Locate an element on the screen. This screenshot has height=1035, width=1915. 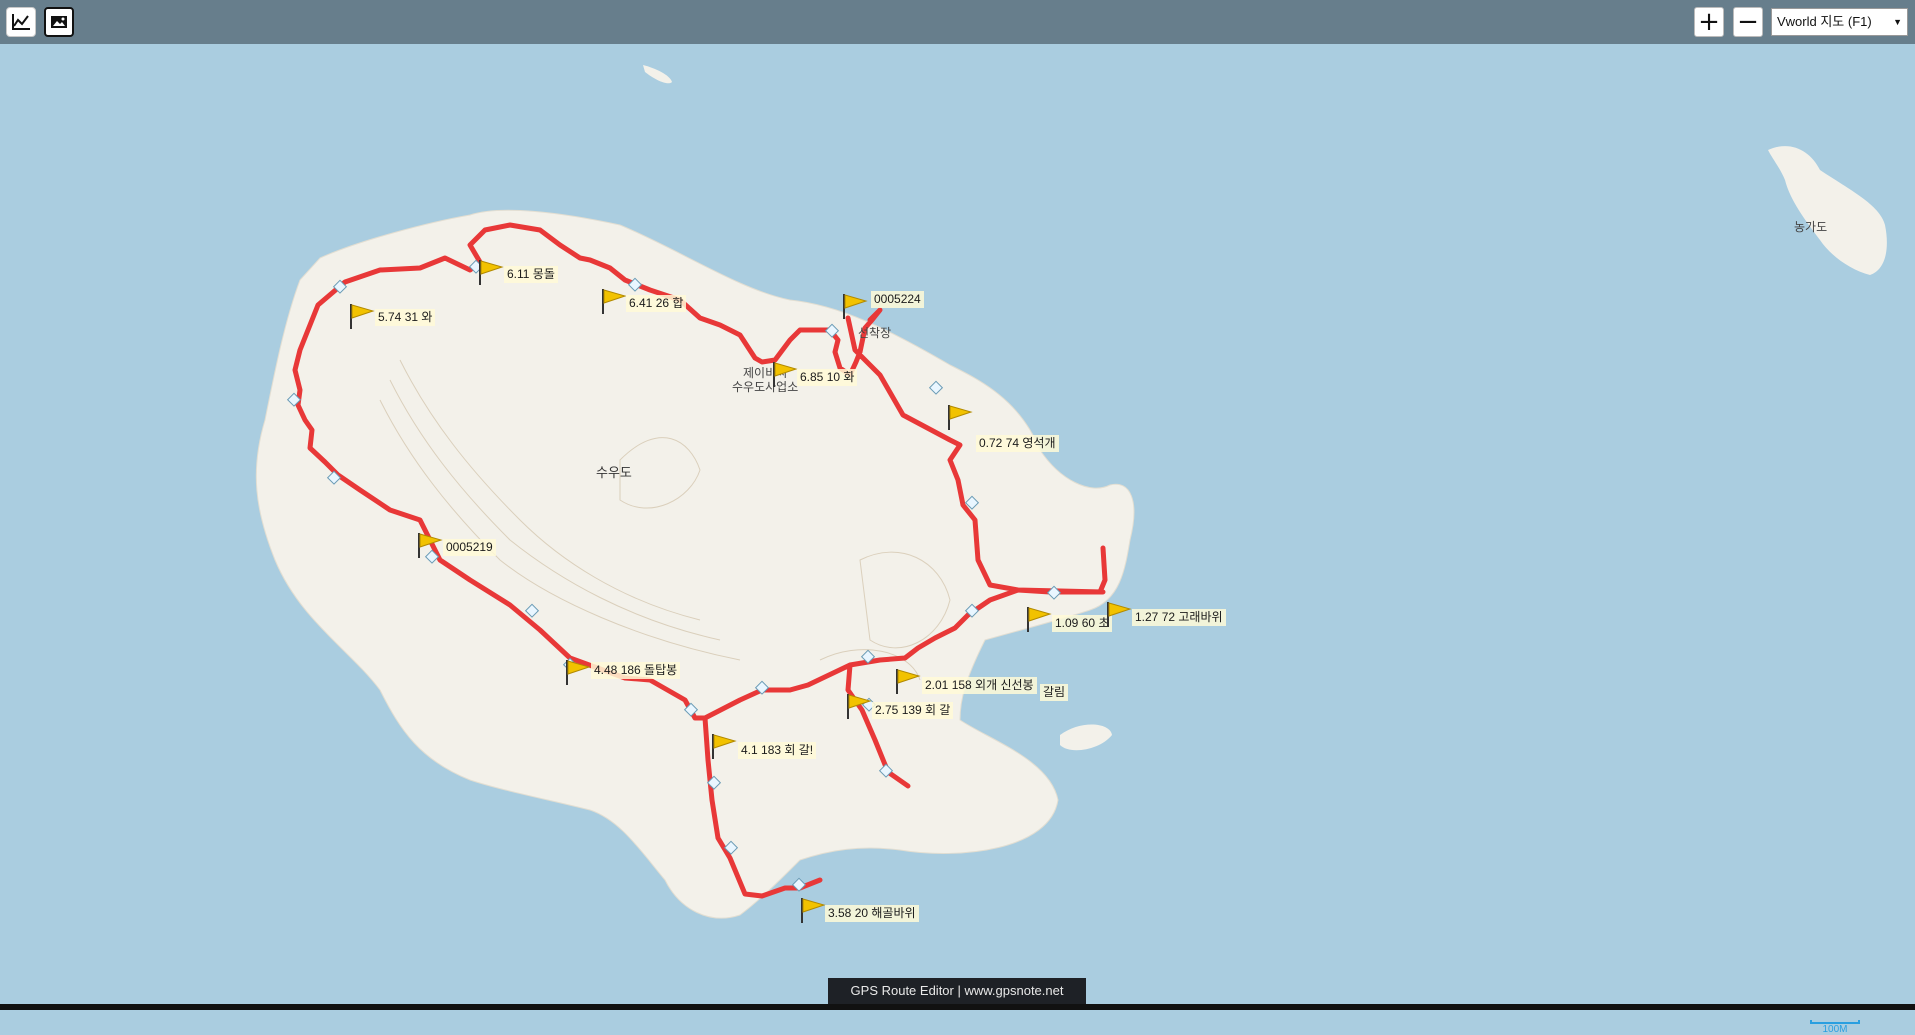
waypoint-flag-doltapbong is located at coordinates (578, 674).